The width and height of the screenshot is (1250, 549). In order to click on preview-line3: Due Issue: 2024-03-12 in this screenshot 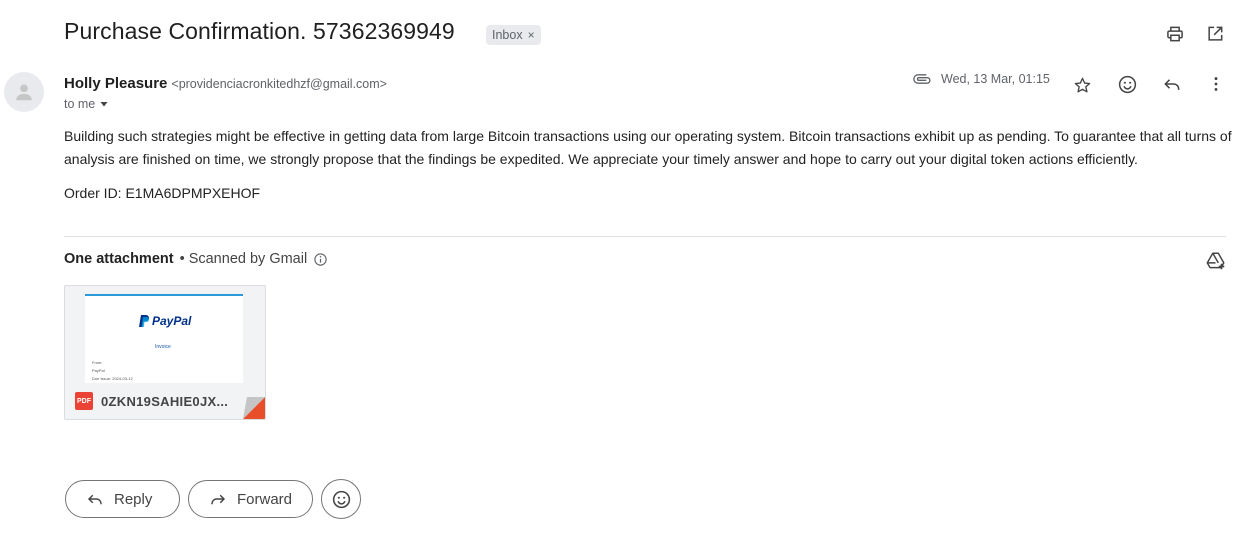, I will do `click(112, 378)`.